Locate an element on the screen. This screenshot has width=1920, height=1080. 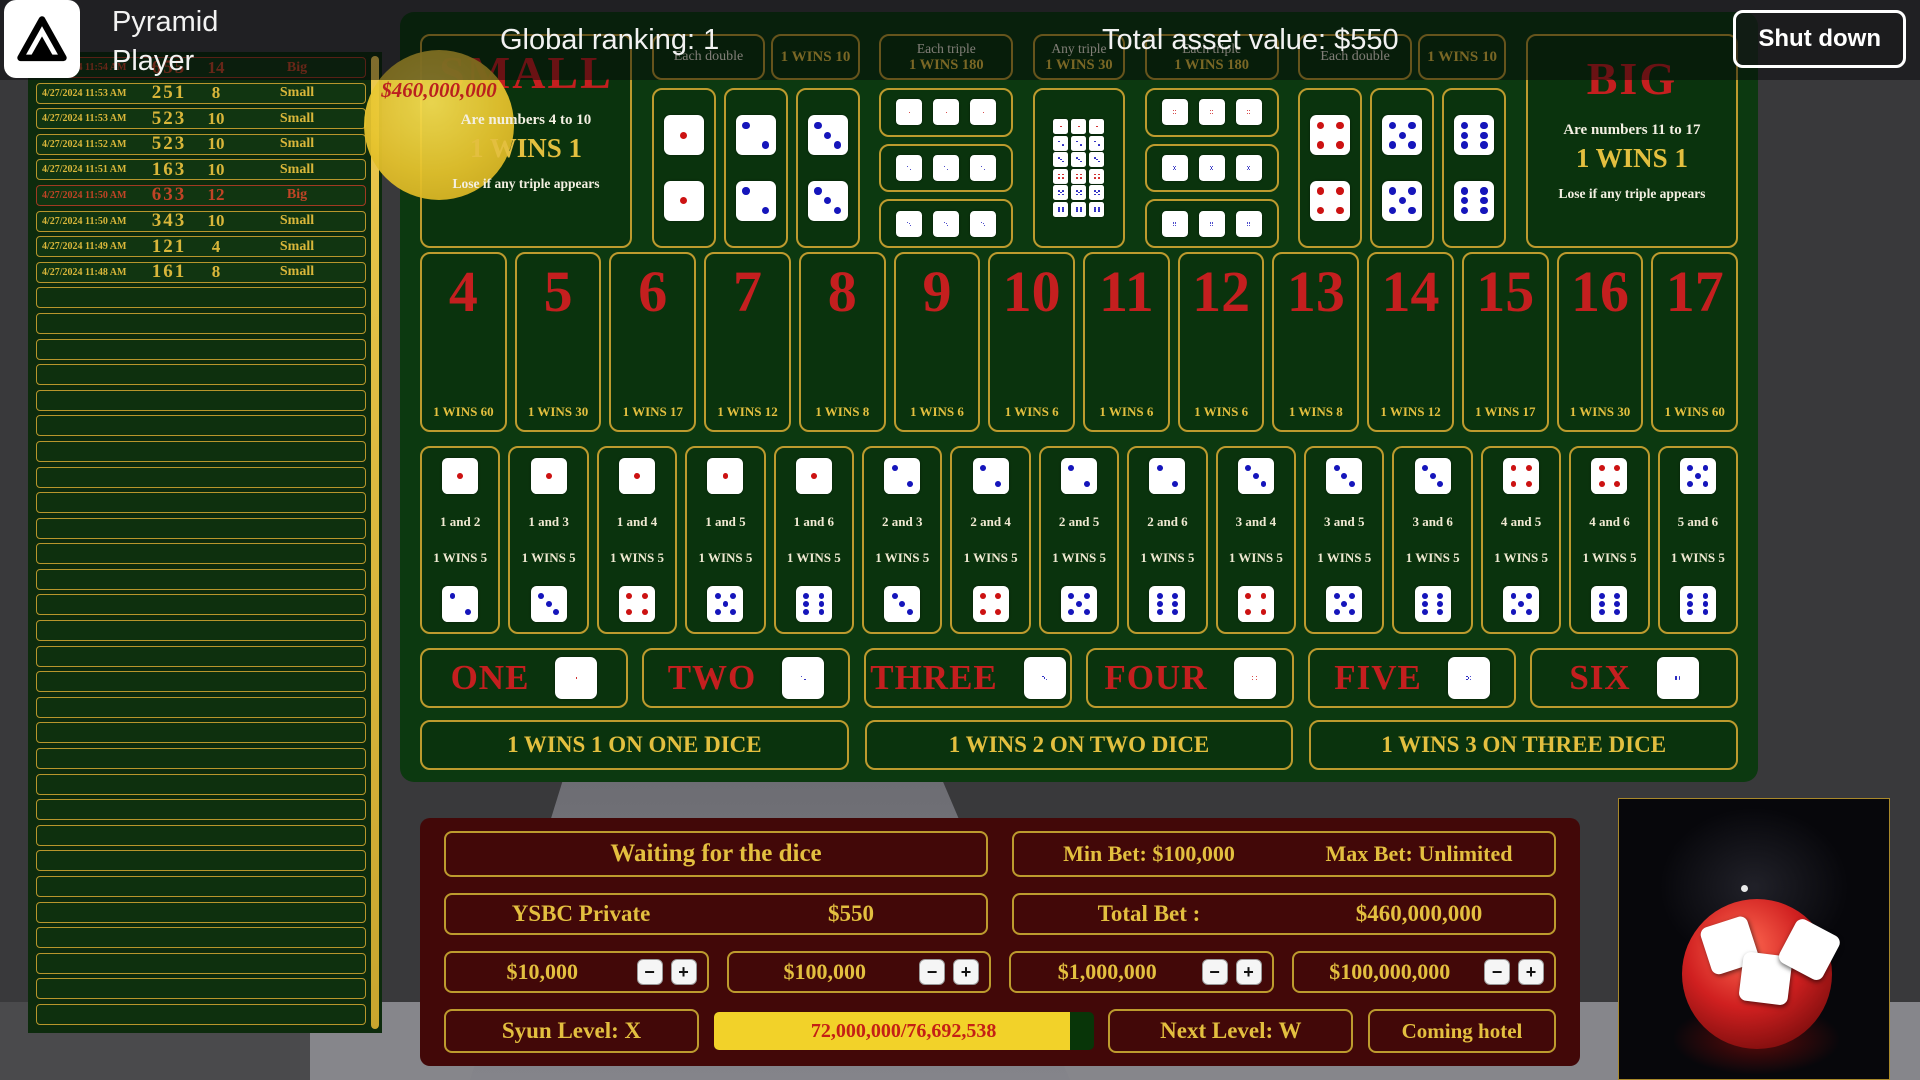
bet-combo-1-4: 1 and 4 1 WINS 5 is located at coordinates (637, 540).